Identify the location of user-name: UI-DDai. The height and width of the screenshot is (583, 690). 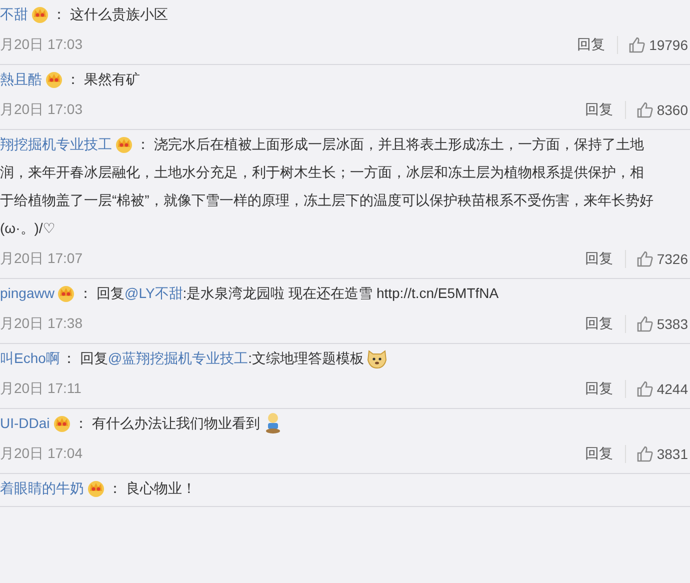
(25, 423).